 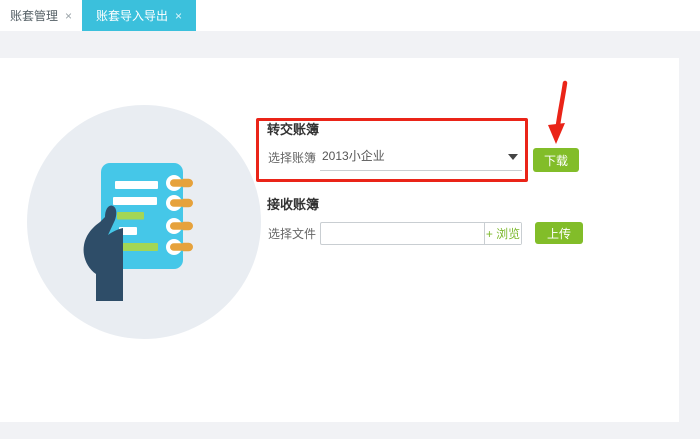 I want to click on tab-account-management: 账套管理 ×, so click(x=41, y=15).